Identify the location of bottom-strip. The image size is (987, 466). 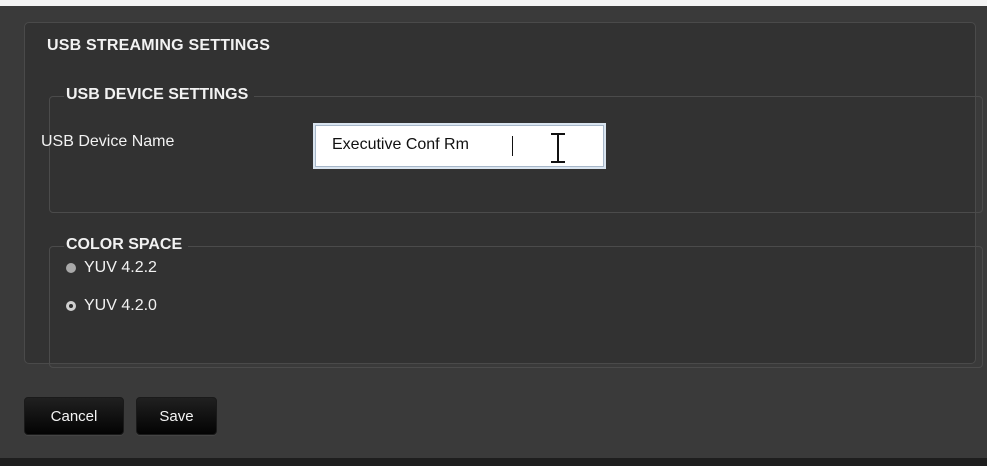
(493, 462).